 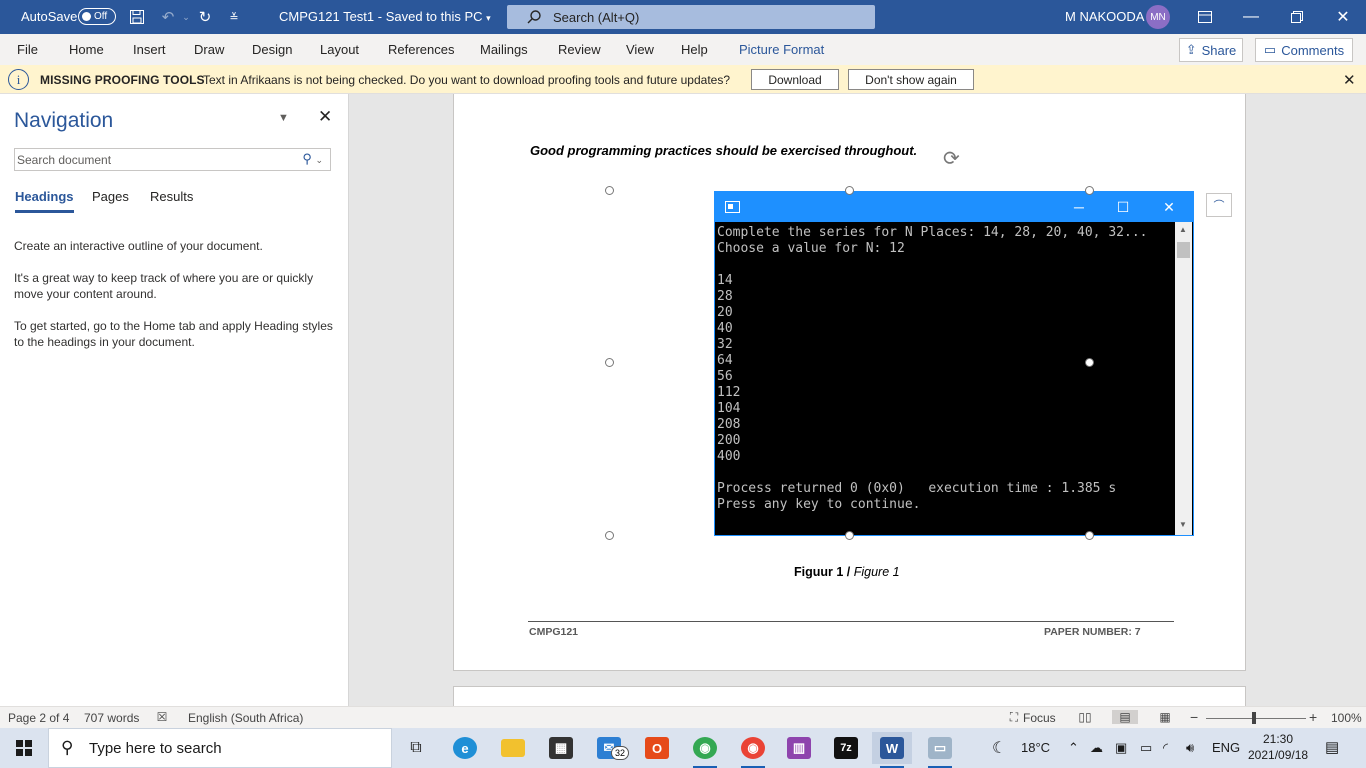 What do you see at coordinates (513, 748) in the screenshot?
I see `file-explorer-icon` at bounding box center [513, 748].